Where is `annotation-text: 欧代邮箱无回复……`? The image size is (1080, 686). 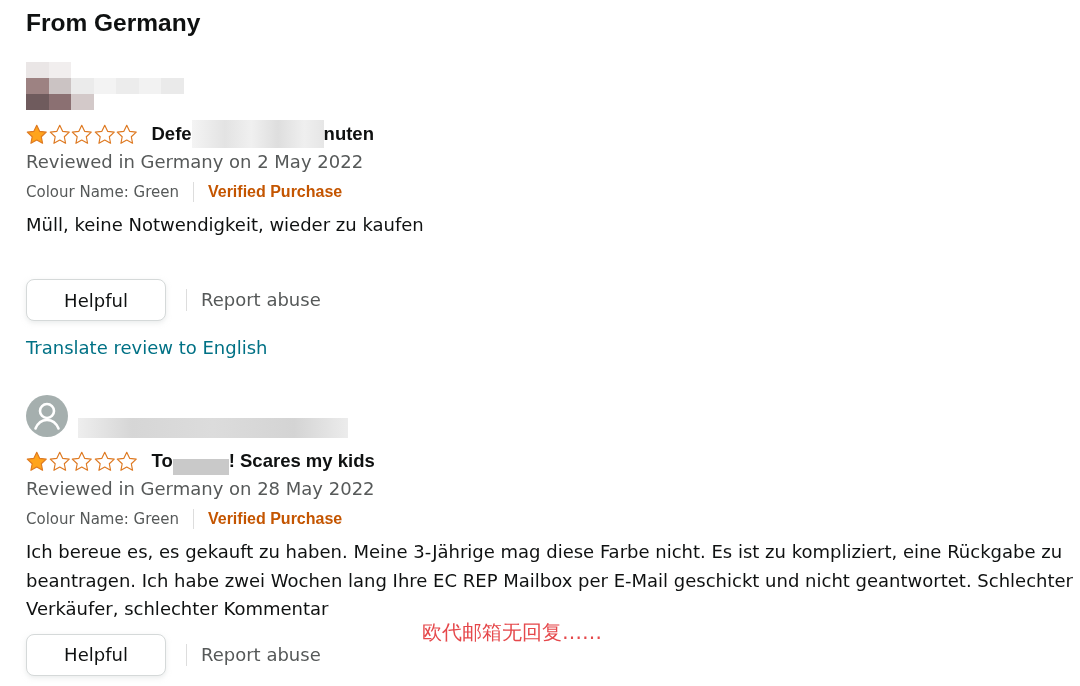 annotation-text: 欧代邮箱无回复…… is located at coordinates (512, 632).